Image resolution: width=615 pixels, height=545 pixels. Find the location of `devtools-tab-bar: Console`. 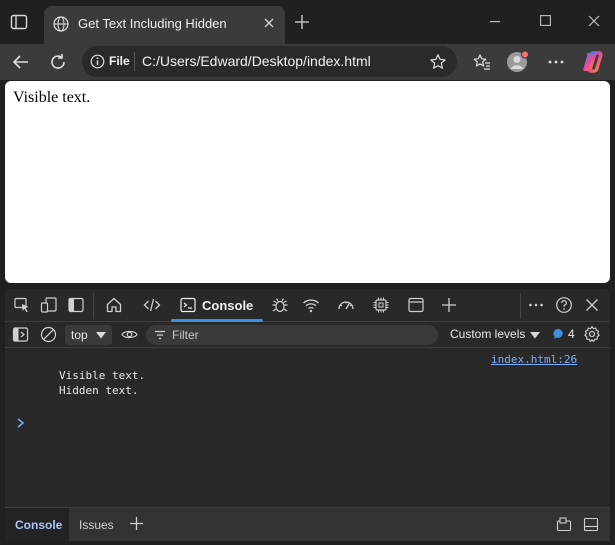

devtools-tab-bar: Console is located at coordinates (307, 305).